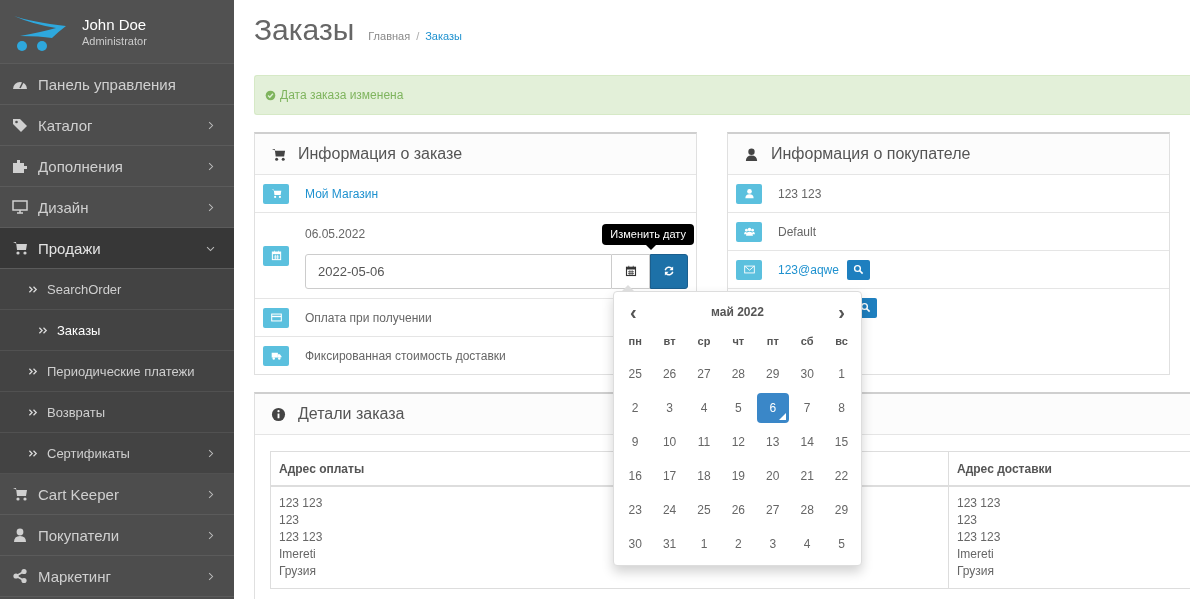 The image size is (1190, 599). I want to click on calendar-day: 24, so click(669, 509).